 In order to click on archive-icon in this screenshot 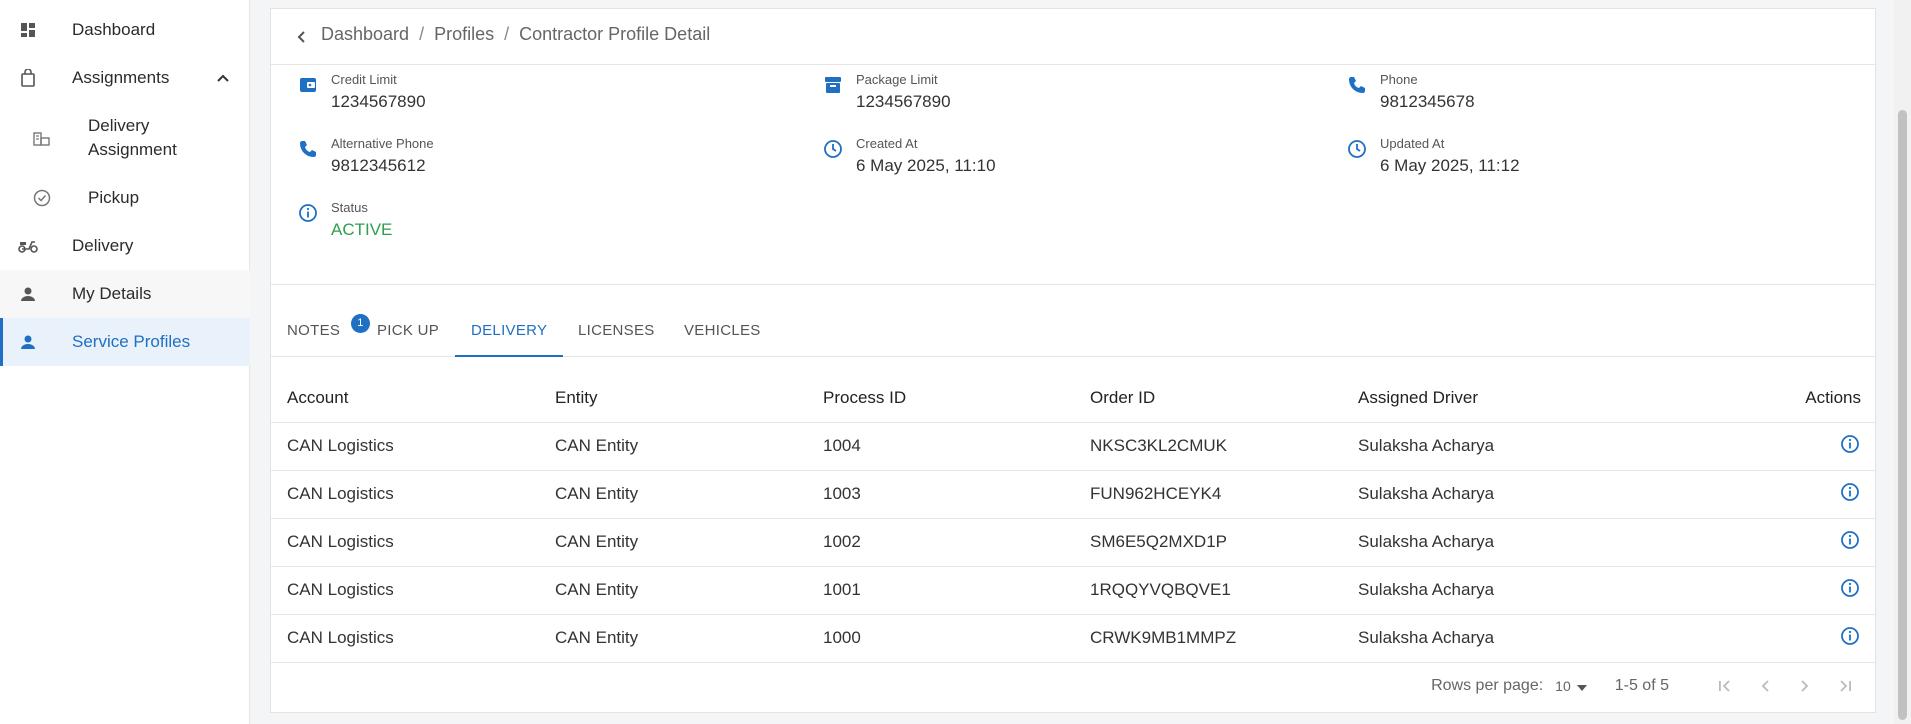, I will do `click(833, 85)`.